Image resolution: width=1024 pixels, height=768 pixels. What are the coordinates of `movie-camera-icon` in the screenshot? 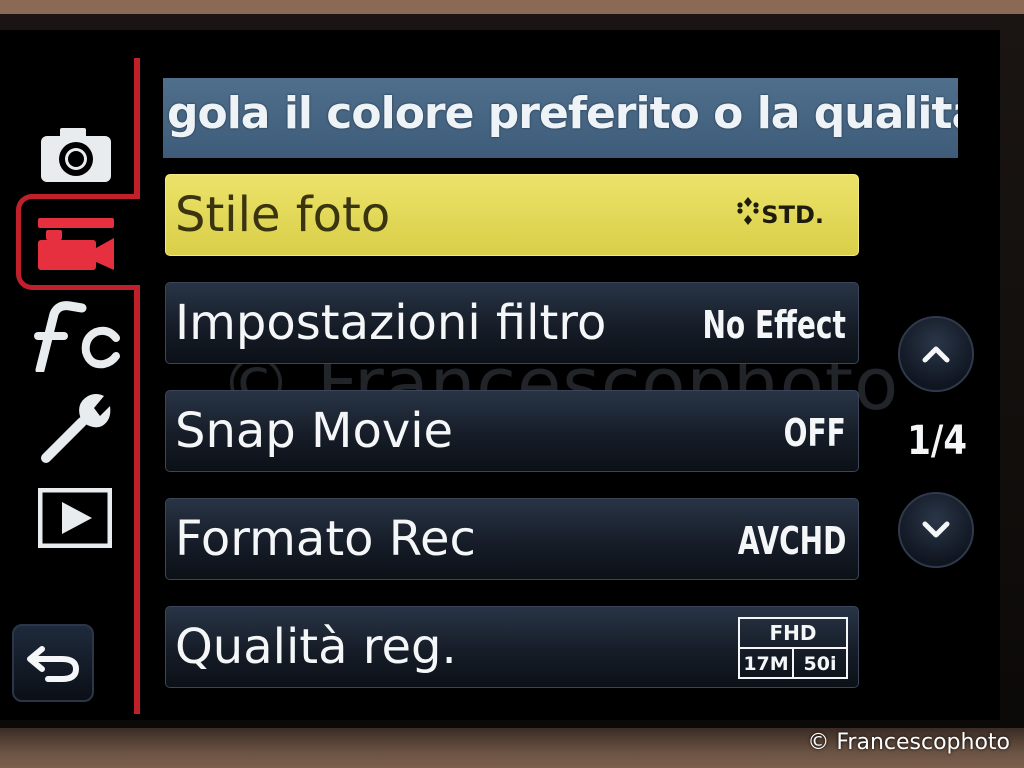 It's located at (76, 244).